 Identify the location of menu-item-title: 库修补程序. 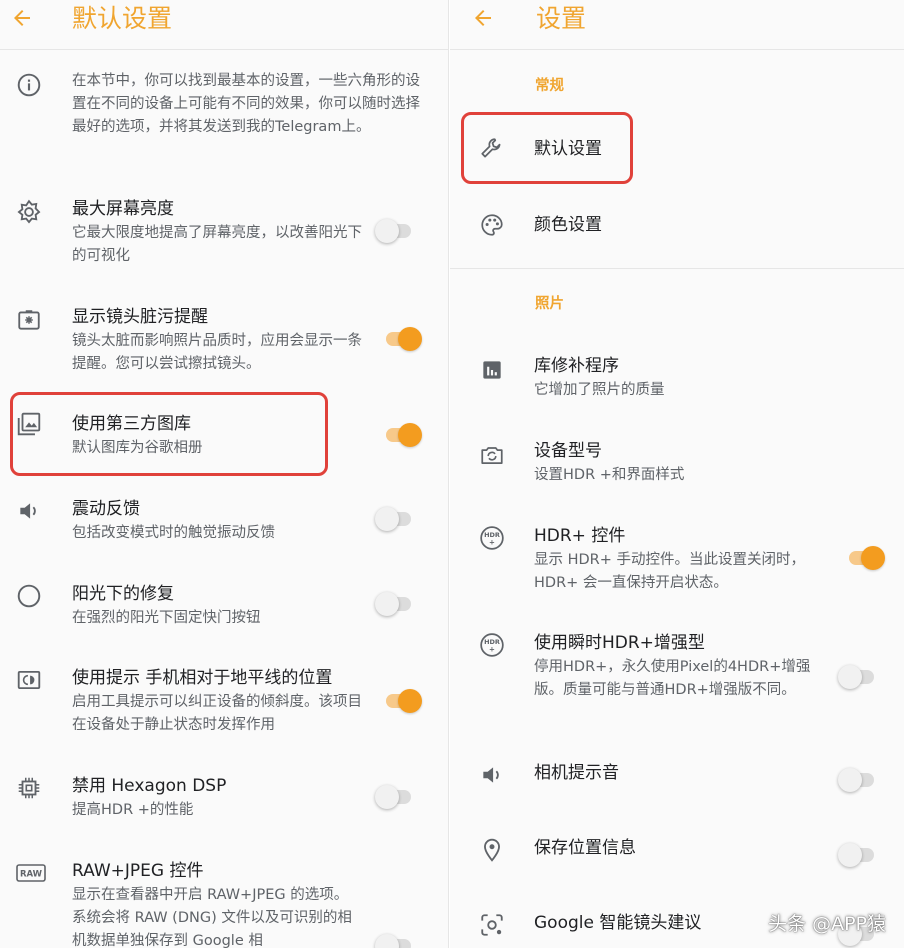
(576, 366).